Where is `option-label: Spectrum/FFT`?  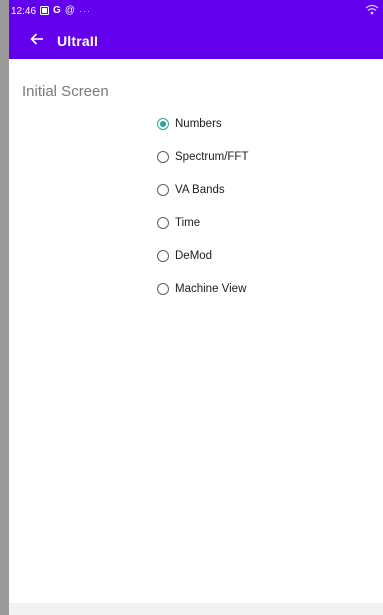 option-label: Spectrum/FFT is located at coordinates (212, 156).